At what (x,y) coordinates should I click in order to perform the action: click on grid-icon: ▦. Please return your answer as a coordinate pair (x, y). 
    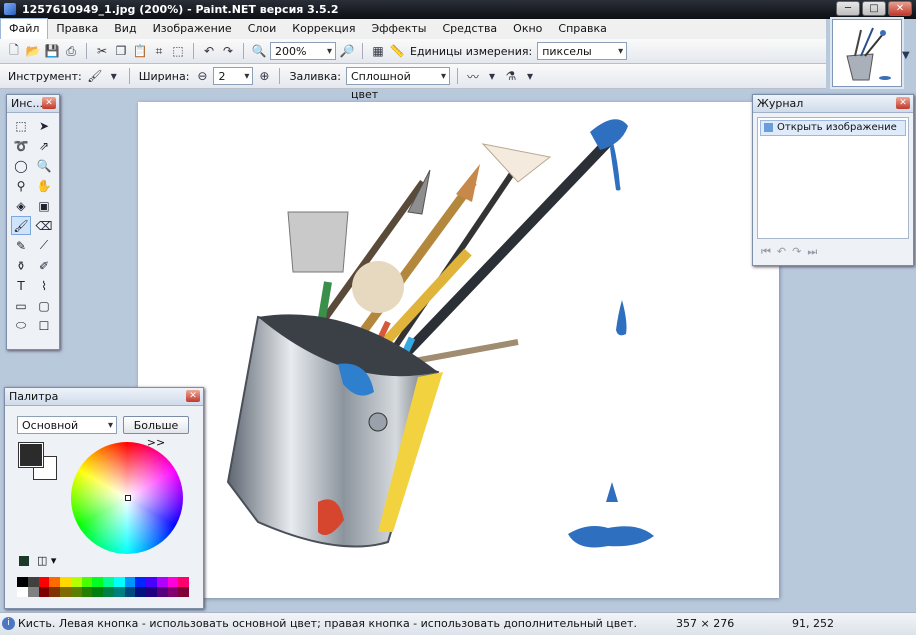
    Looking at the image, I should click on (378, 51).